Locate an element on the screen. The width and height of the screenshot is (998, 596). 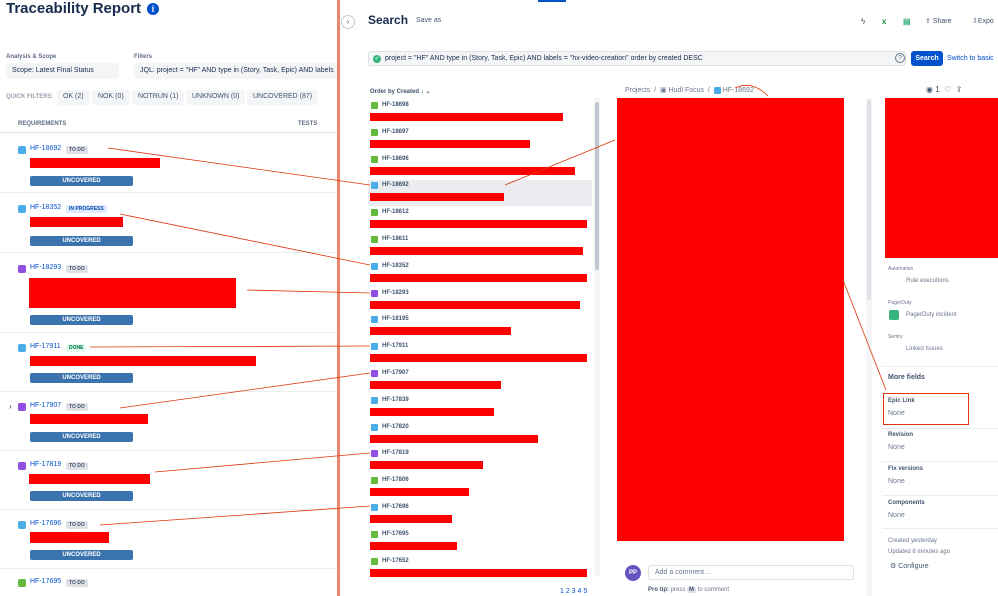
issue-list-item: HF-18293 is located at coordinates (480, 301).